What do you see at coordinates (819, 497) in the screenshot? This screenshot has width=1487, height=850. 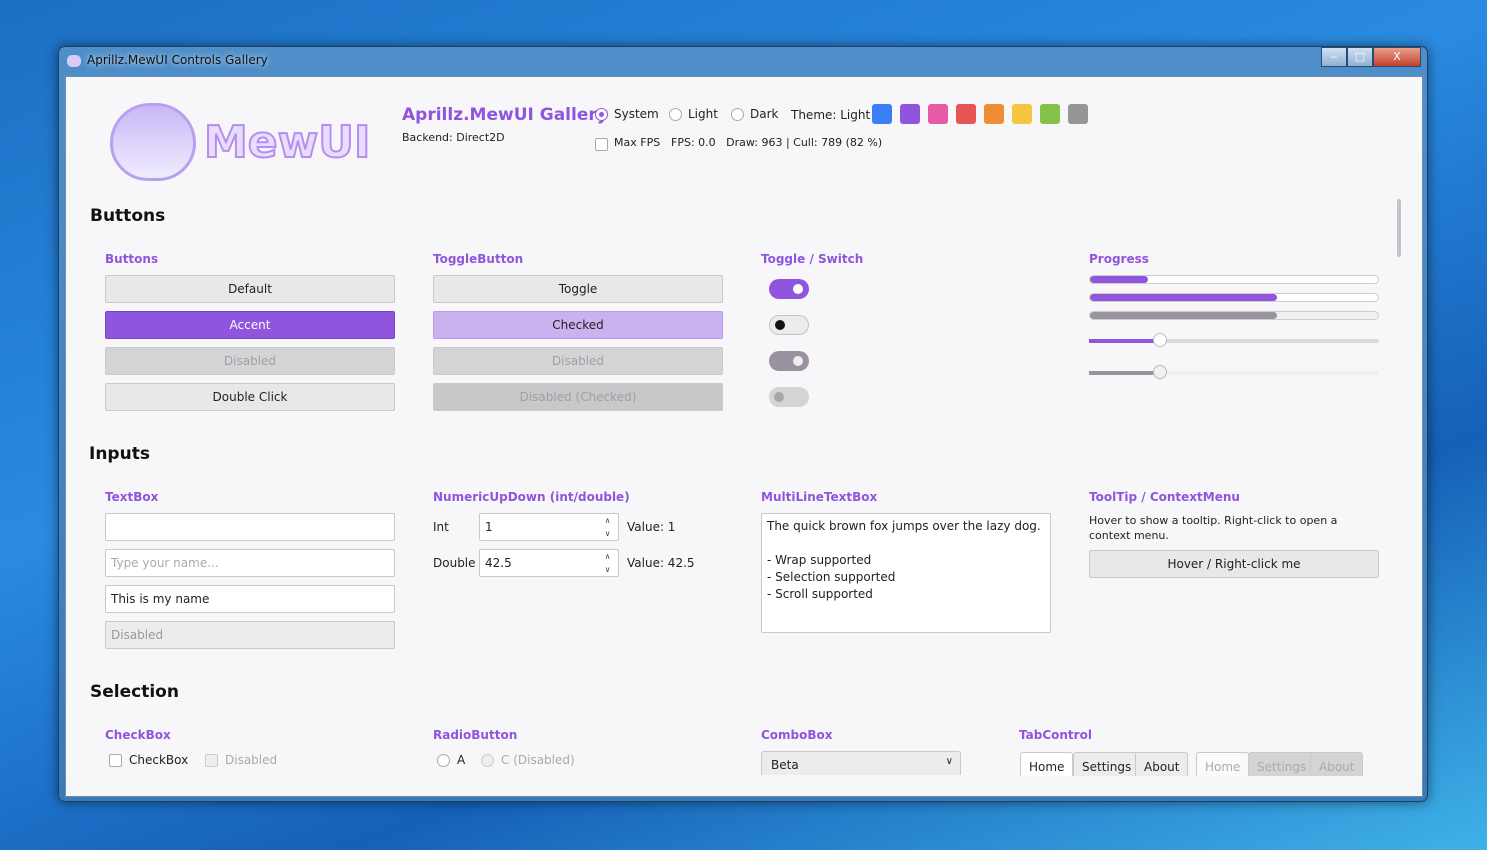 I see `multiline-label: MultiLineTextBox` at bounding box center [819, 497].